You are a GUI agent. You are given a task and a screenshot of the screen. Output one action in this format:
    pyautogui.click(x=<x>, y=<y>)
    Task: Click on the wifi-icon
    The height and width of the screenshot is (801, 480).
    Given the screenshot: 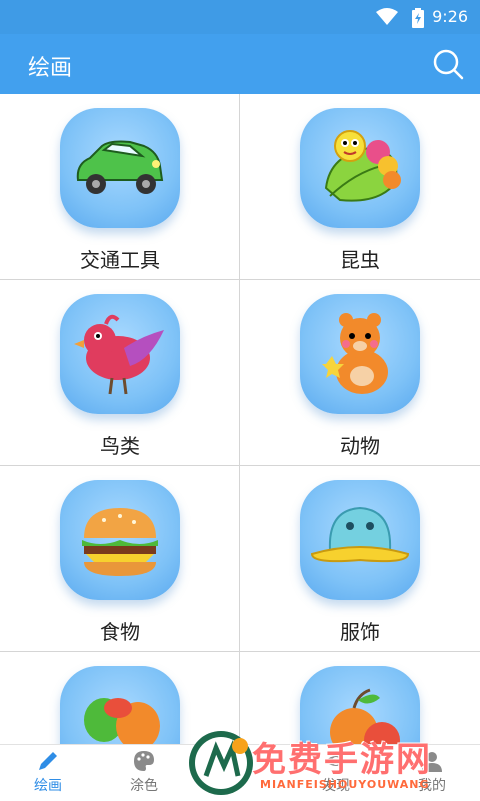 What is the action you would take?
    pyautogui.click(x=387, y=16)
    